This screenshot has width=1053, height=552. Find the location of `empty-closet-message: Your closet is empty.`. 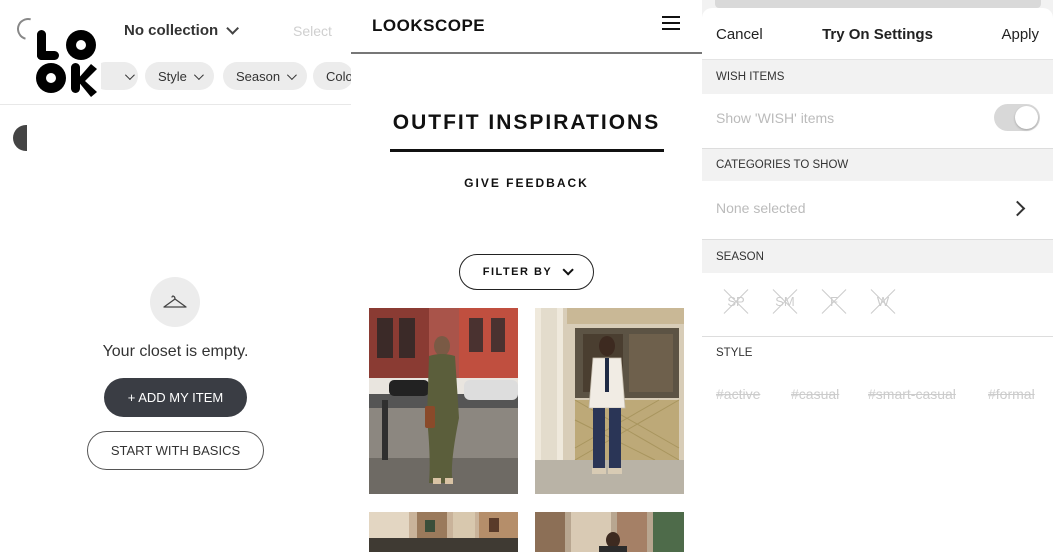

empty-closet-message: Your closet is empty. is located at coordinates (175, 351).